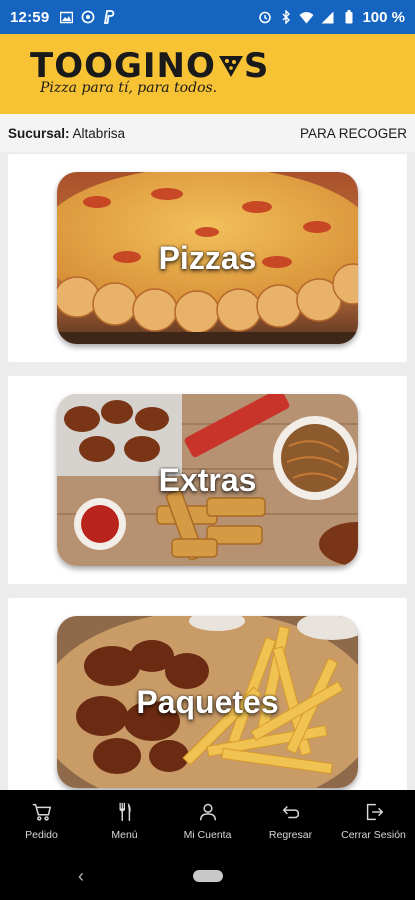 The image size is (415, 900). I want to click on category-image-pizzas: Pizzas, so click(207, 258).